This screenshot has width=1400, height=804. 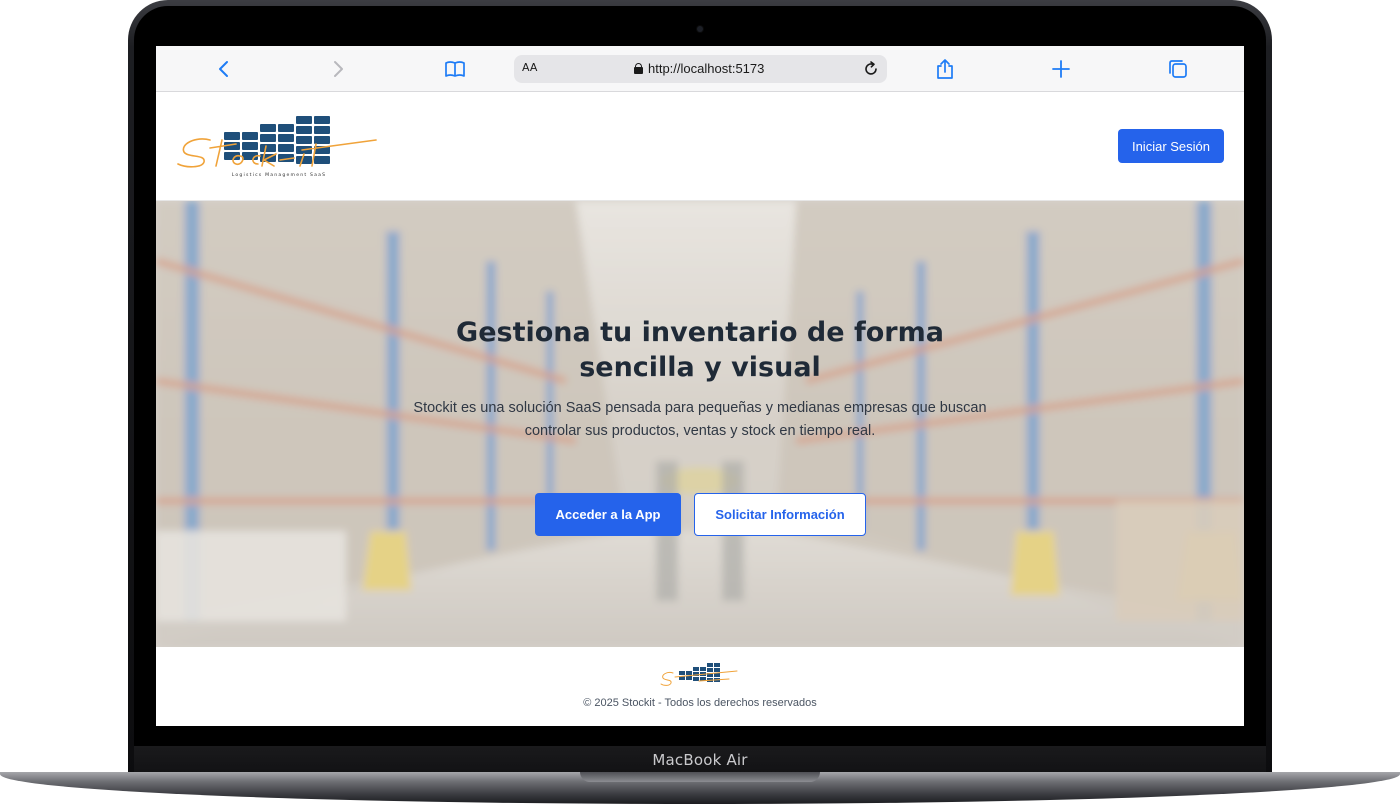 What do you see at coordinates (871, 69) in the screenshot?
I see `reload-icon` at bounding box center [871, 69].